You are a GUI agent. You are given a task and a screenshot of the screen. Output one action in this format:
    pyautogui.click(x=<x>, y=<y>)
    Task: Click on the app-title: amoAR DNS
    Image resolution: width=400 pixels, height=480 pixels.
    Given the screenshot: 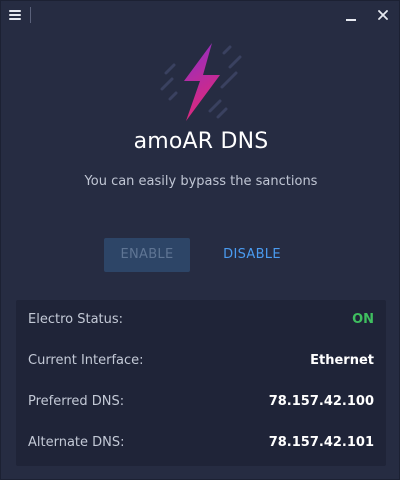 What is the action you would take?
    pyautogui.click(x=201, y=141)
    